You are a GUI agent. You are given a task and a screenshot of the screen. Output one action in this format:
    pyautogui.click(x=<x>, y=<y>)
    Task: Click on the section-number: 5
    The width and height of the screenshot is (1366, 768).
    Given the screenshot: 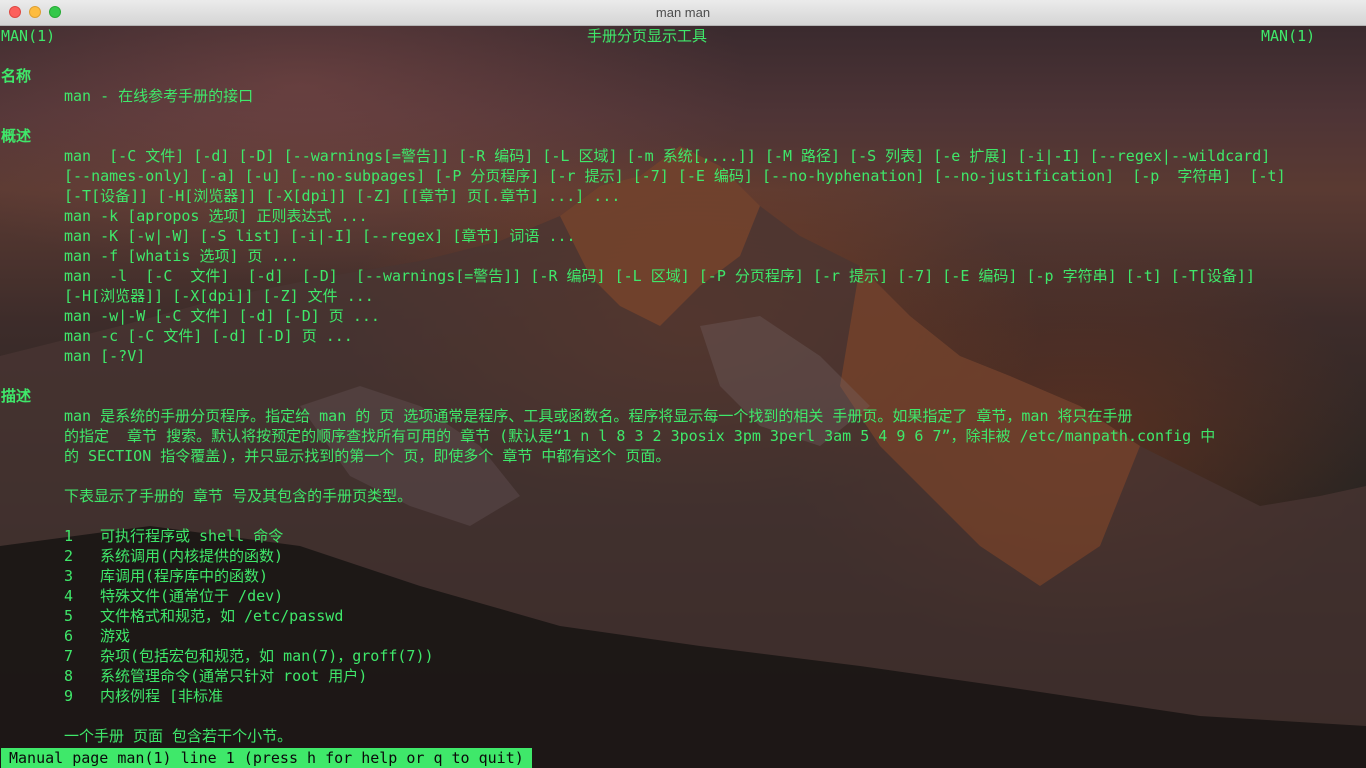 What is the action you would take?
    pyautogui.click(x=69, y=616)
    